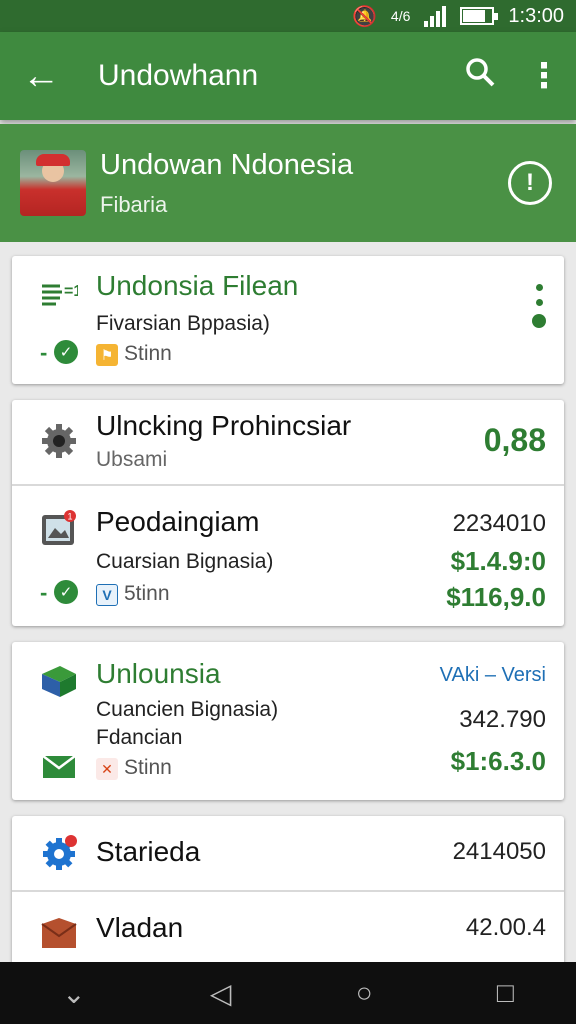  What do you see at coordinates (185, 561) in the screenshot?
I see `item-subtitle: Cuarsian Bignasia)` at bounding box center [185, 561].